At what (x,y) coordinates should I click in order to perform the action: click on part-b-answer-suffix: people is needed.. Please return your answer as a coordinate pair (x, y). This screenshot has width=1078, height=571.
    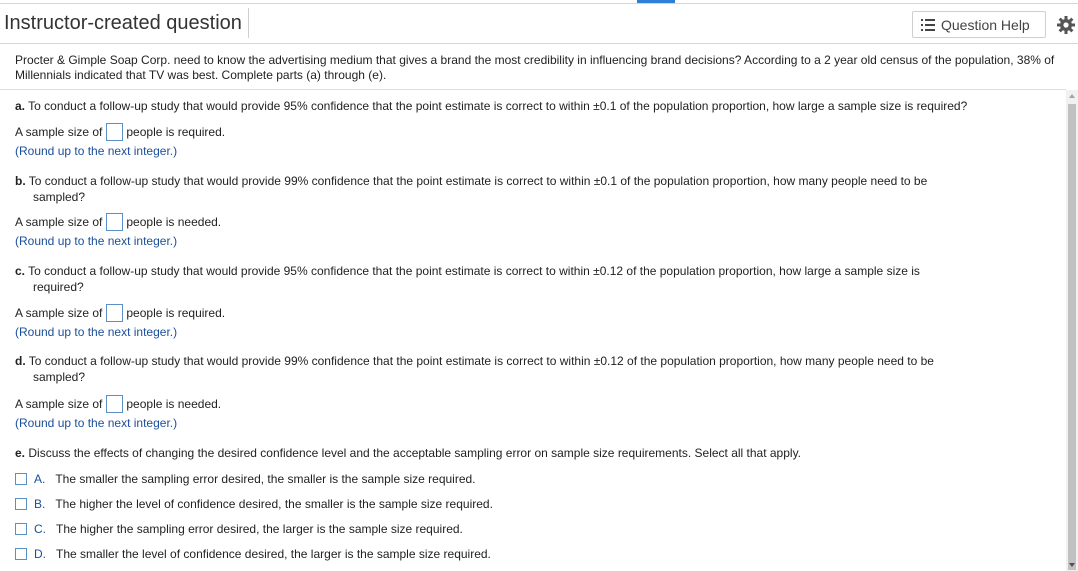
    Looking at the image, I should click on (174, 222).